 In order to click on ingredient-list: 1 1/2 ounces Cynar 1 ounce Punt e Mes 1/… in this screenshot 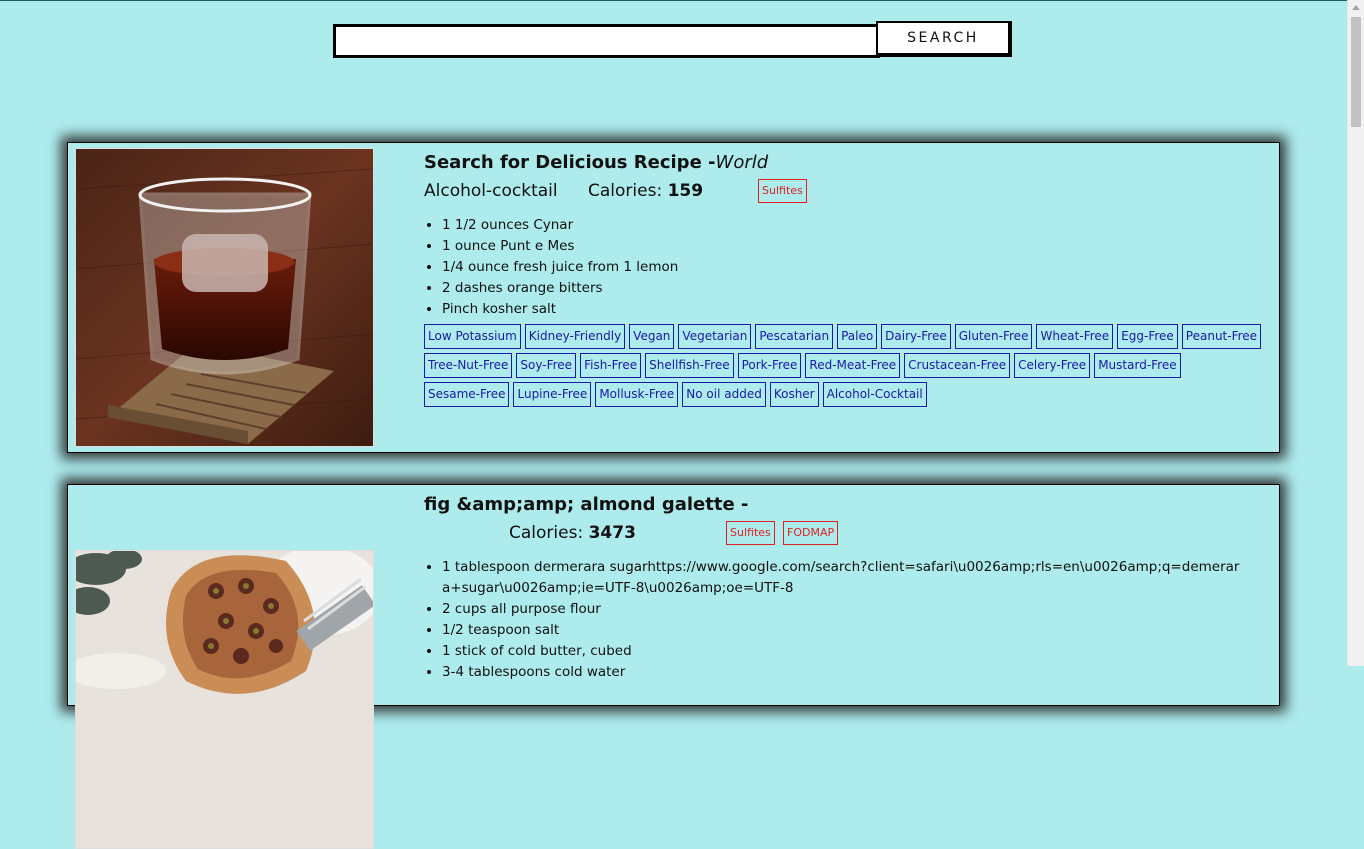, I will do `click(847, 267)`.